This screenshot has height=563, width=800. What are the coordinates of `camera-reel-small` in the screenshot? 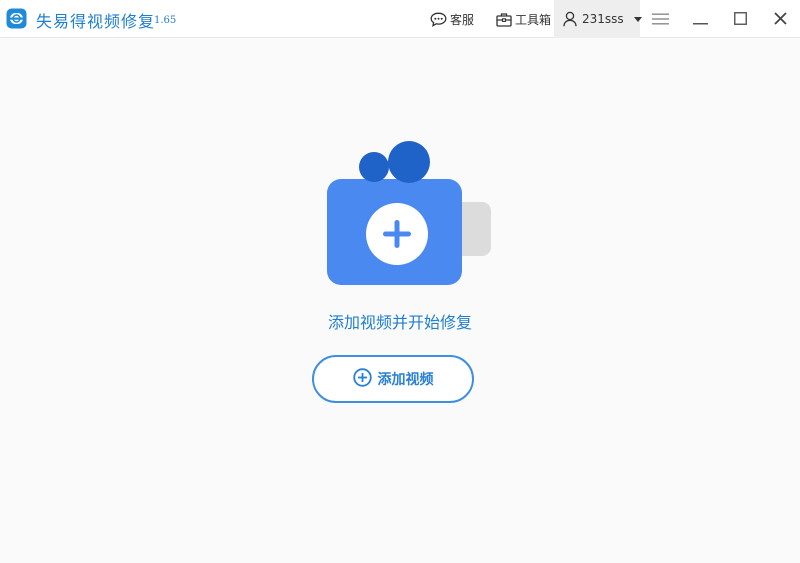 It's located at (374, 167).